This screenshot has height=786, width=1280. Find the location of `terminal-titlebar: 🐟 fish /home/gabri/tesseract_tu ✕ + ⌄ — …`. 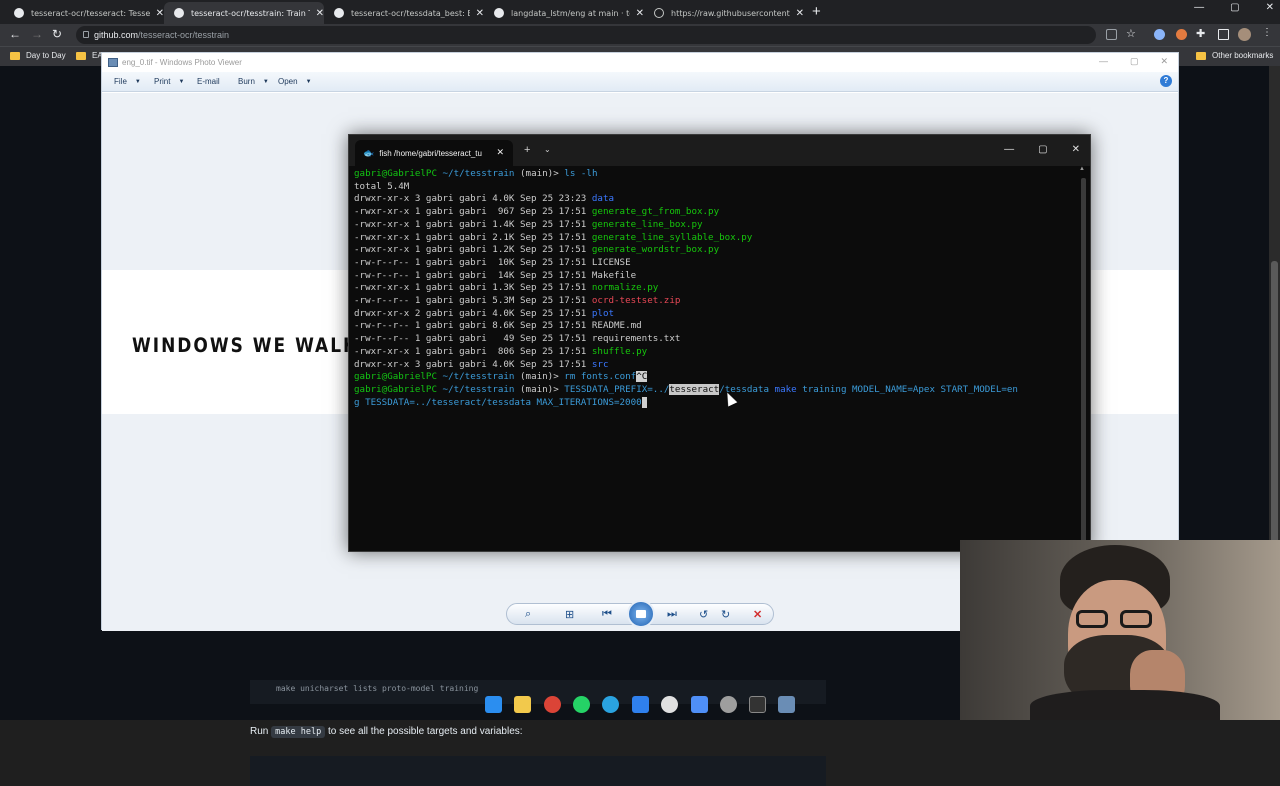

terminal-titlebar: 🐟 fish /home/gabri/tesseract_tu ✕ + ⌄ — … is located at coordinates (719, 150).